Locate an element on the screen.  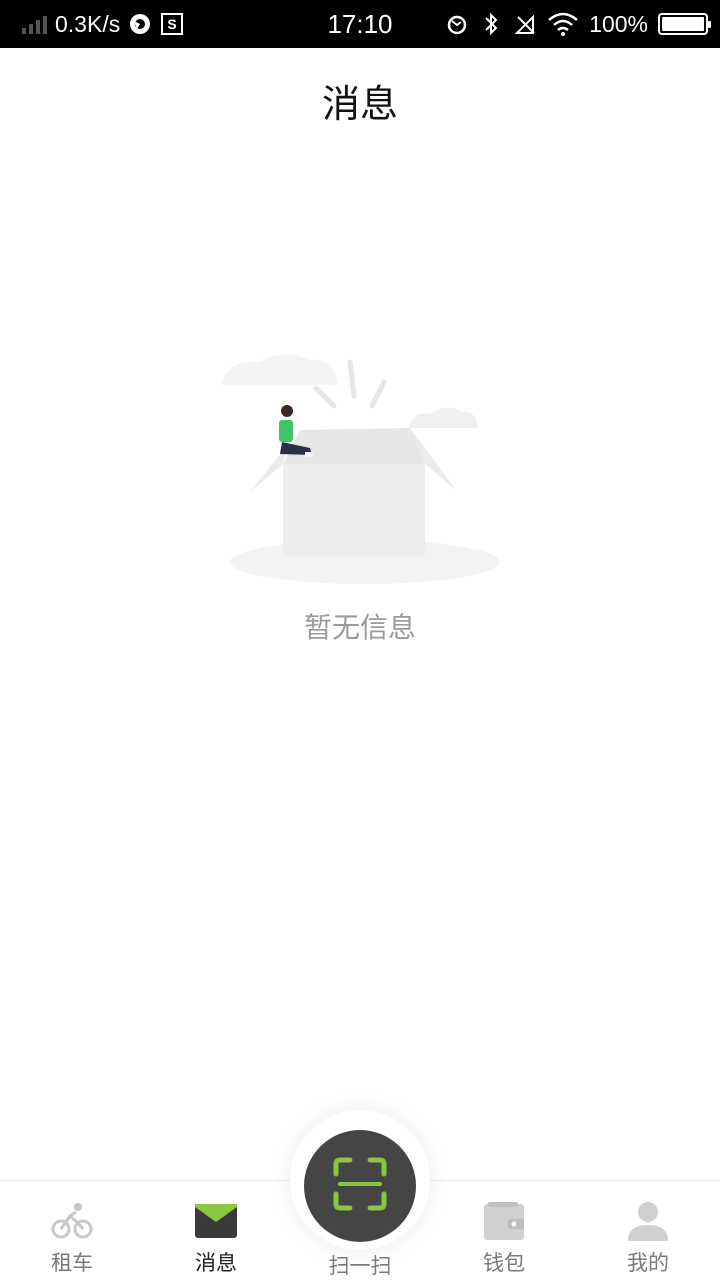
browser-icon is located at coordinates (140, 24).